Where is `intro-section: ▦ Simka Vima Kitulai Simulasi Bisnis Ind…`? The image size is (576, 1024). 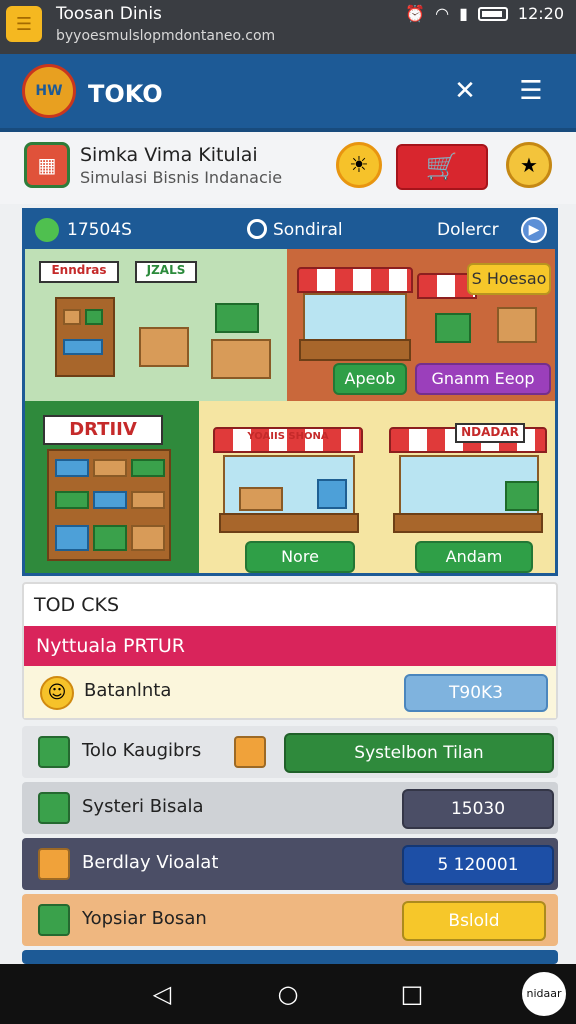
intro-section: ▦ Simka Vima Kitulai Simulasi Bisnis Ind… is located at coordinates (288, 168).